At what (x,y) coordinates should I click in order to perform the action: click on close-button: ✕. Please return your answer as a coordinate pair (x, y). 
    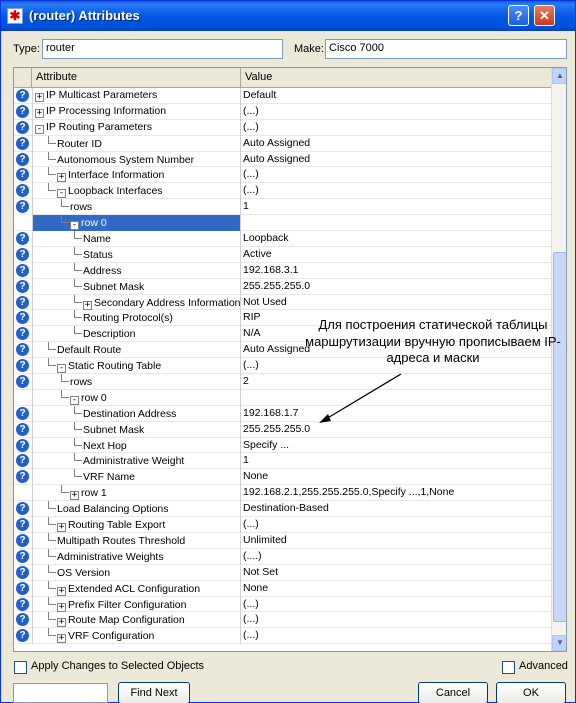
    Looking at the image, I should click on (544, 15).